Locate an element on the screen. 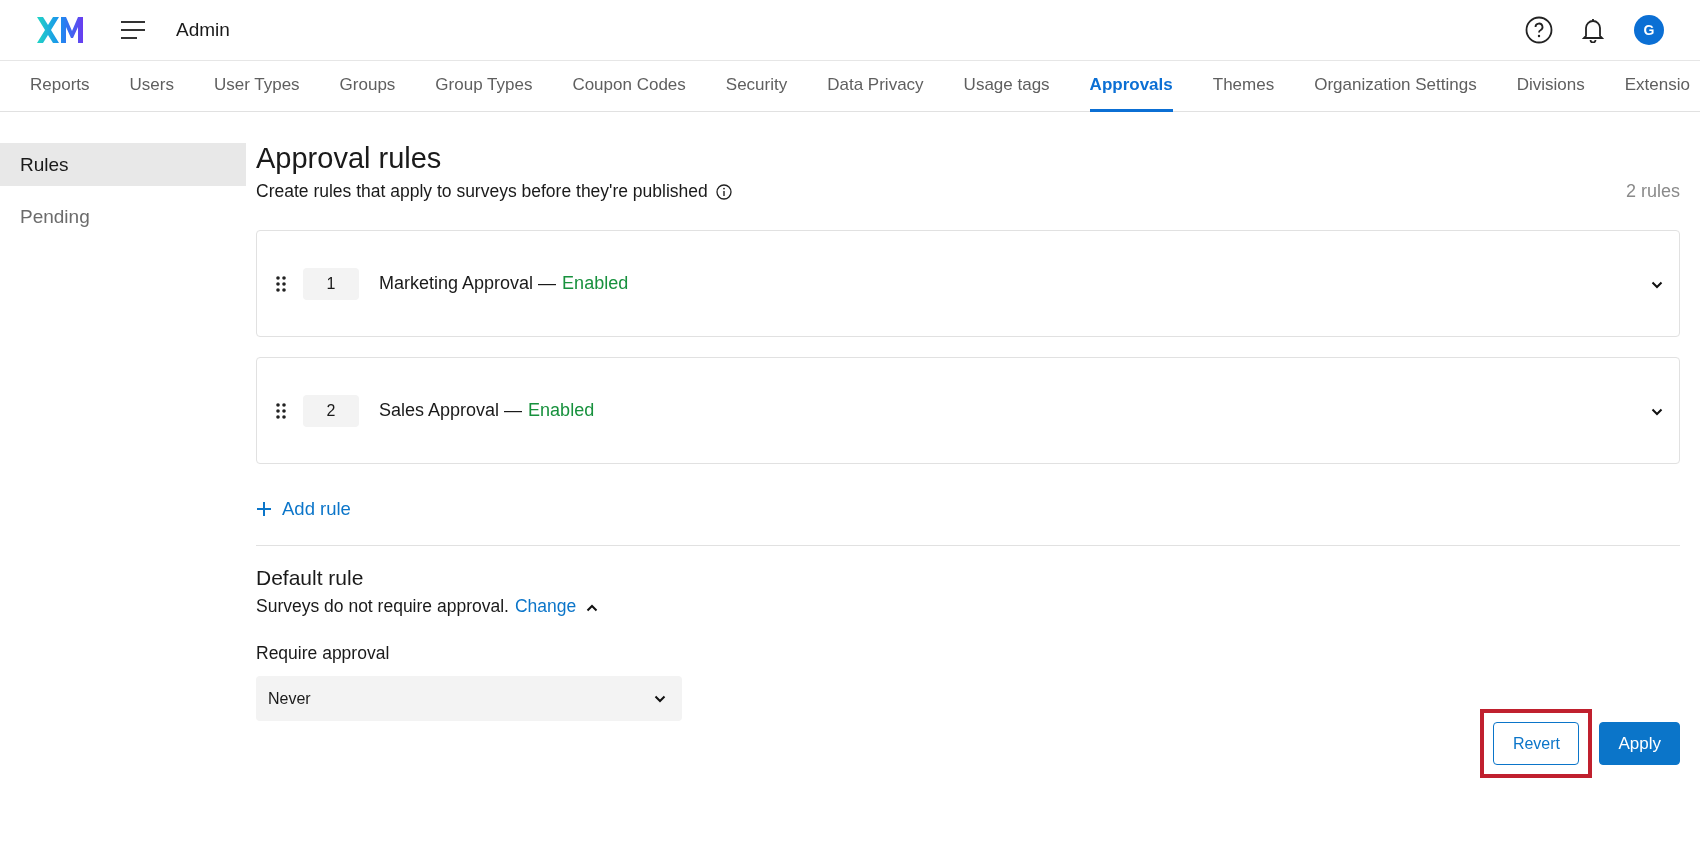 The height and width of the screenshot is (850, 1700). revert-button: Revert is located at coordinates (1536, 743).